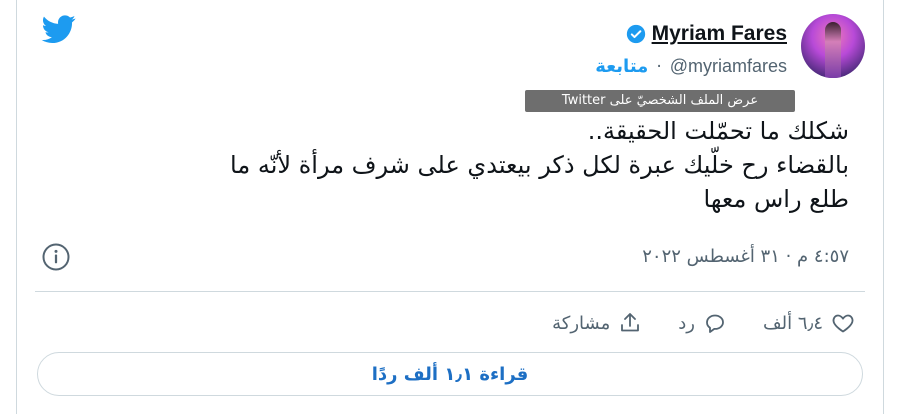 This screenshot has height=414, width=900. What do you see at coordinates (450, 291) in the screenshot?
I see `divider` at bounding box center [450, 291].